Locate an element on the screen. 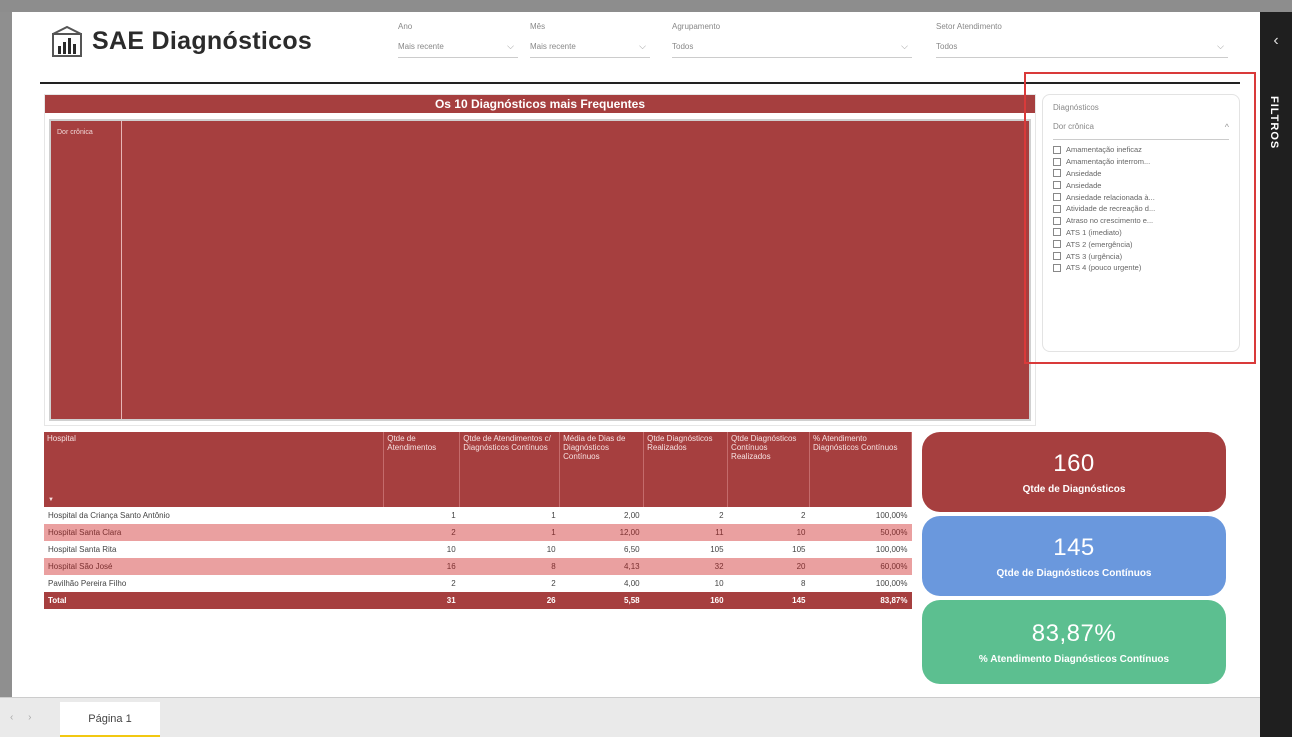  kpi-card-continuous-diagnostics: 145 Qtde de Diagnósticos Contínuos is located at coordinates (1074, 556).